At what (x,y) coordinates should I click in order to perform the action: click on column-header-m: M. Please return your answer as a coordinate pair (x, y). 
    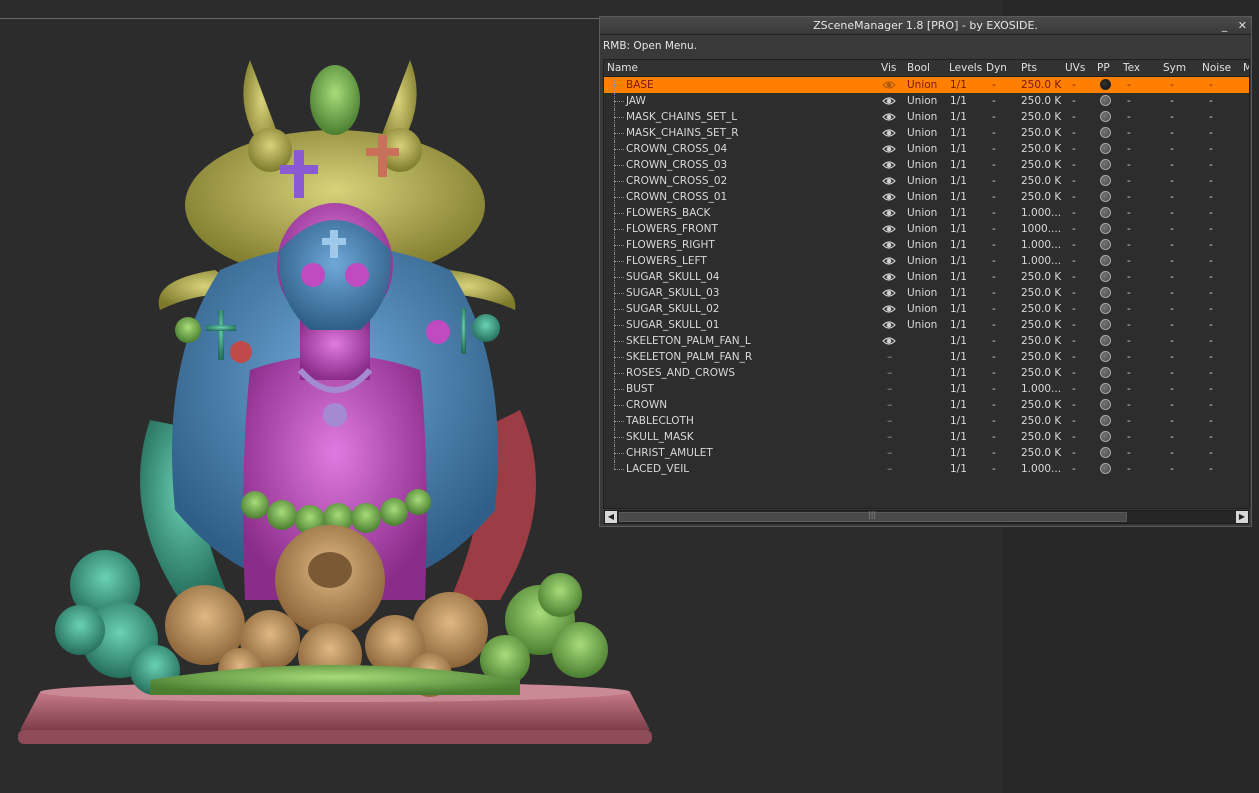
    Looking at the image, I should click on (1246, 68).